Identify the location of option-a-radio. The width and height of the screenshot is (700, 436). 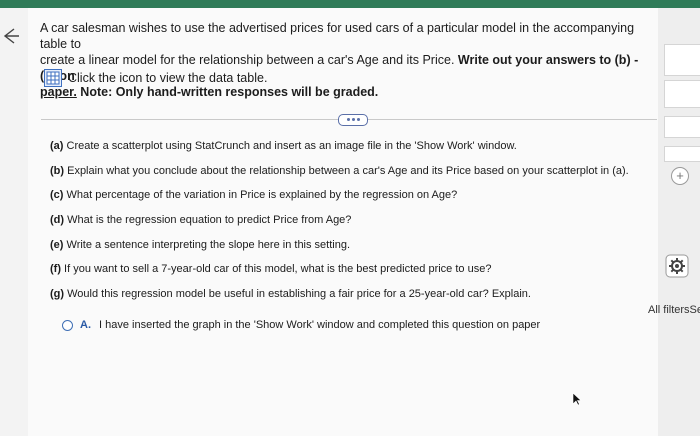
(67, 325).